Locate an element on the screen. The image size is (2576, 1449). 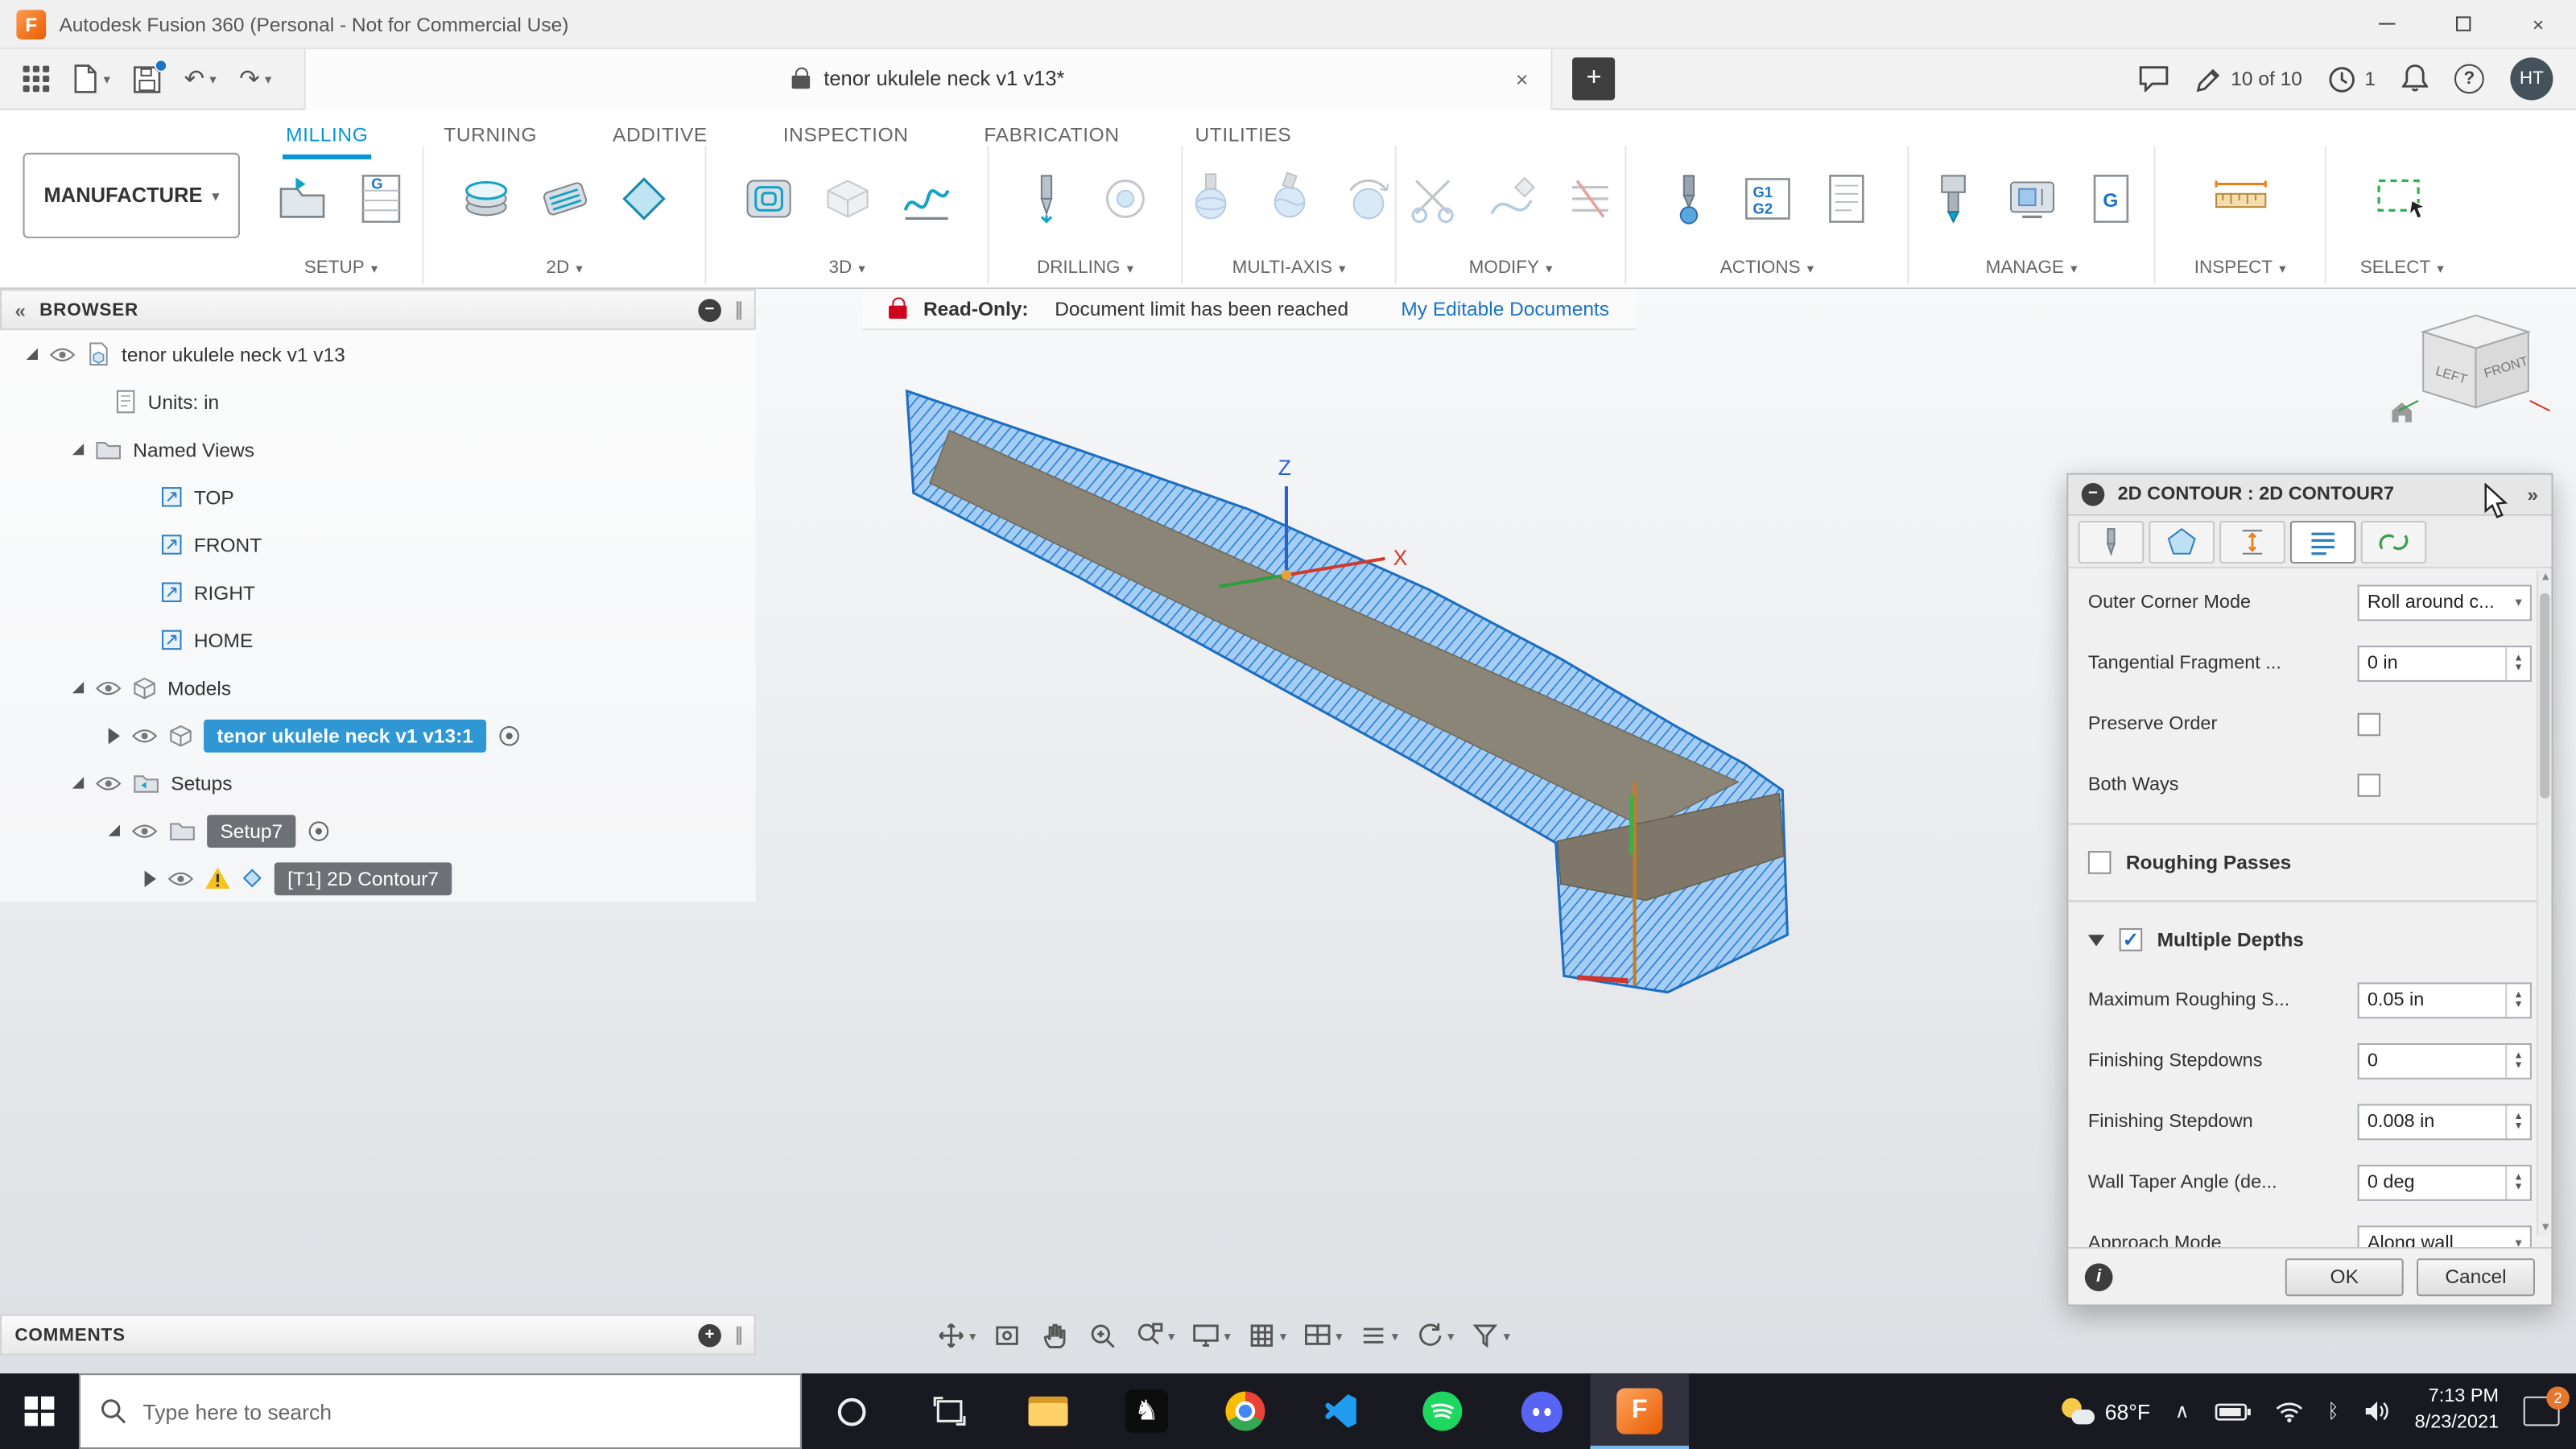
steps-settings: ▾ is located at coordinates (1377, 1335).